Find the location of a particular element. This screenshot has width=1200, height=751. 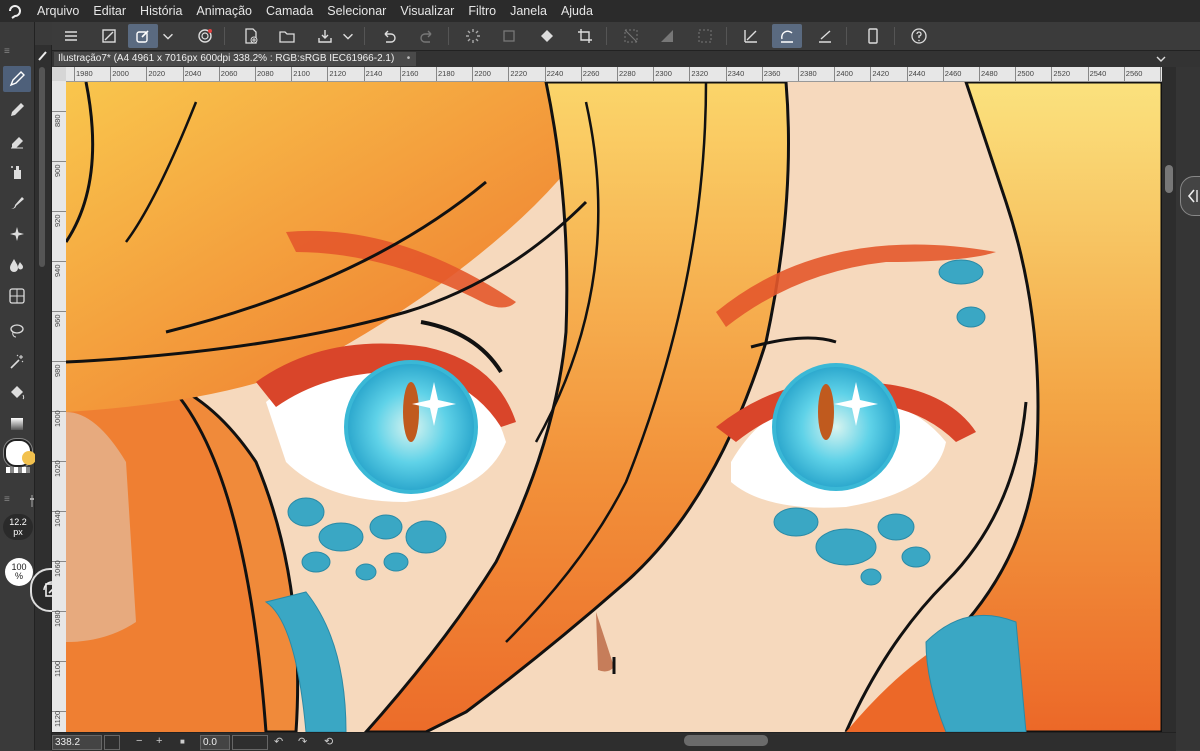

brush-opacity-indicator: 100 % is located at coordinates (19, 572).